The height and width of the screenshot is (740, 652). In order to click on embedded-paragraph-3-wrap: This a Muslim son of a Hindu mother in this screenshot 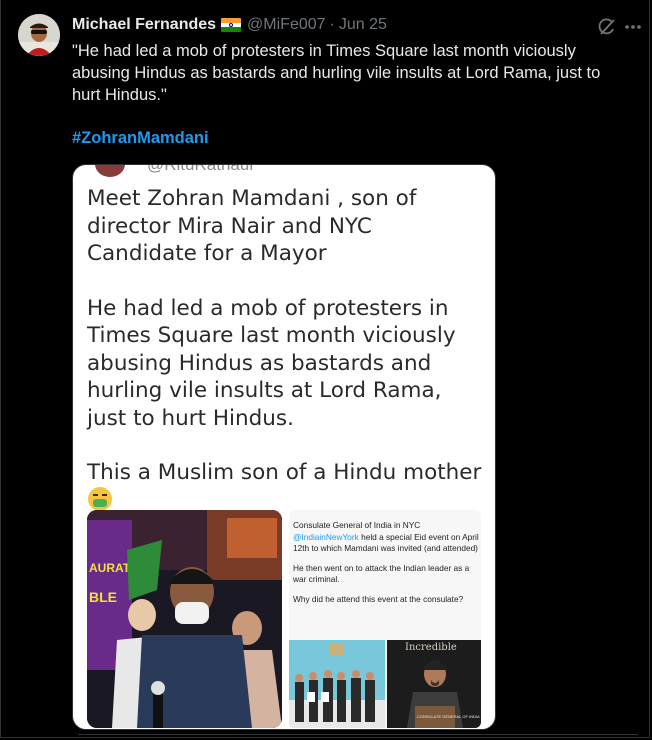, I will do `click(284, 486)`.